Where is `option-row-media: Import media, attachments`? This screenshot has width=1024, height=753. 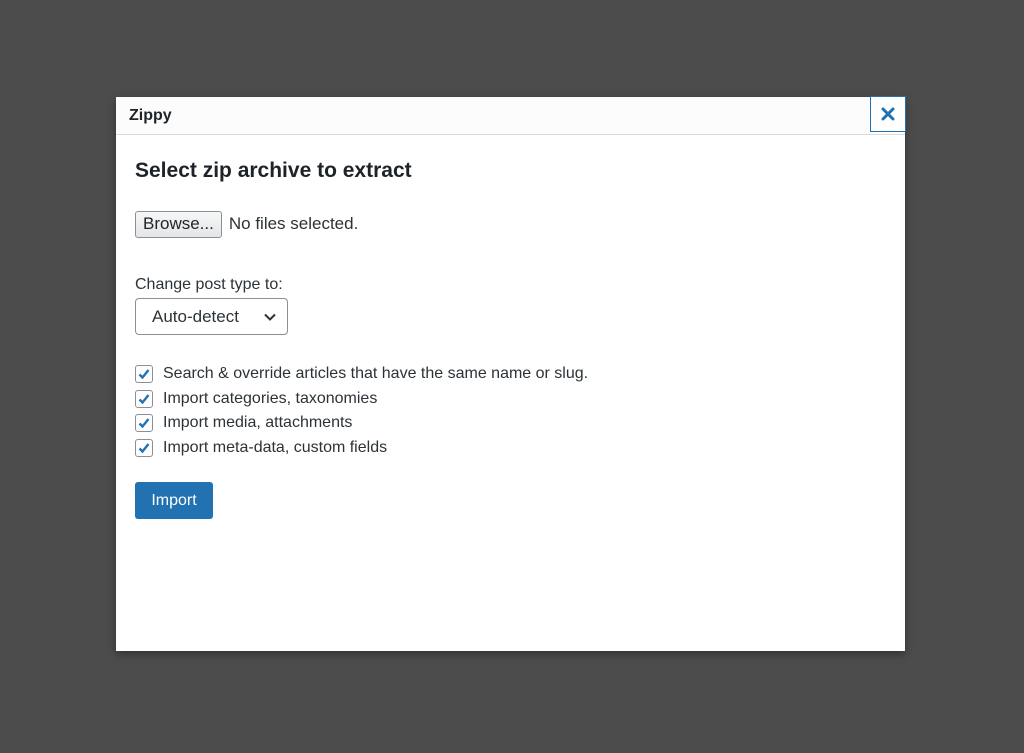 option-row-media: Import media, attachments is located at coordinates (510, 423).